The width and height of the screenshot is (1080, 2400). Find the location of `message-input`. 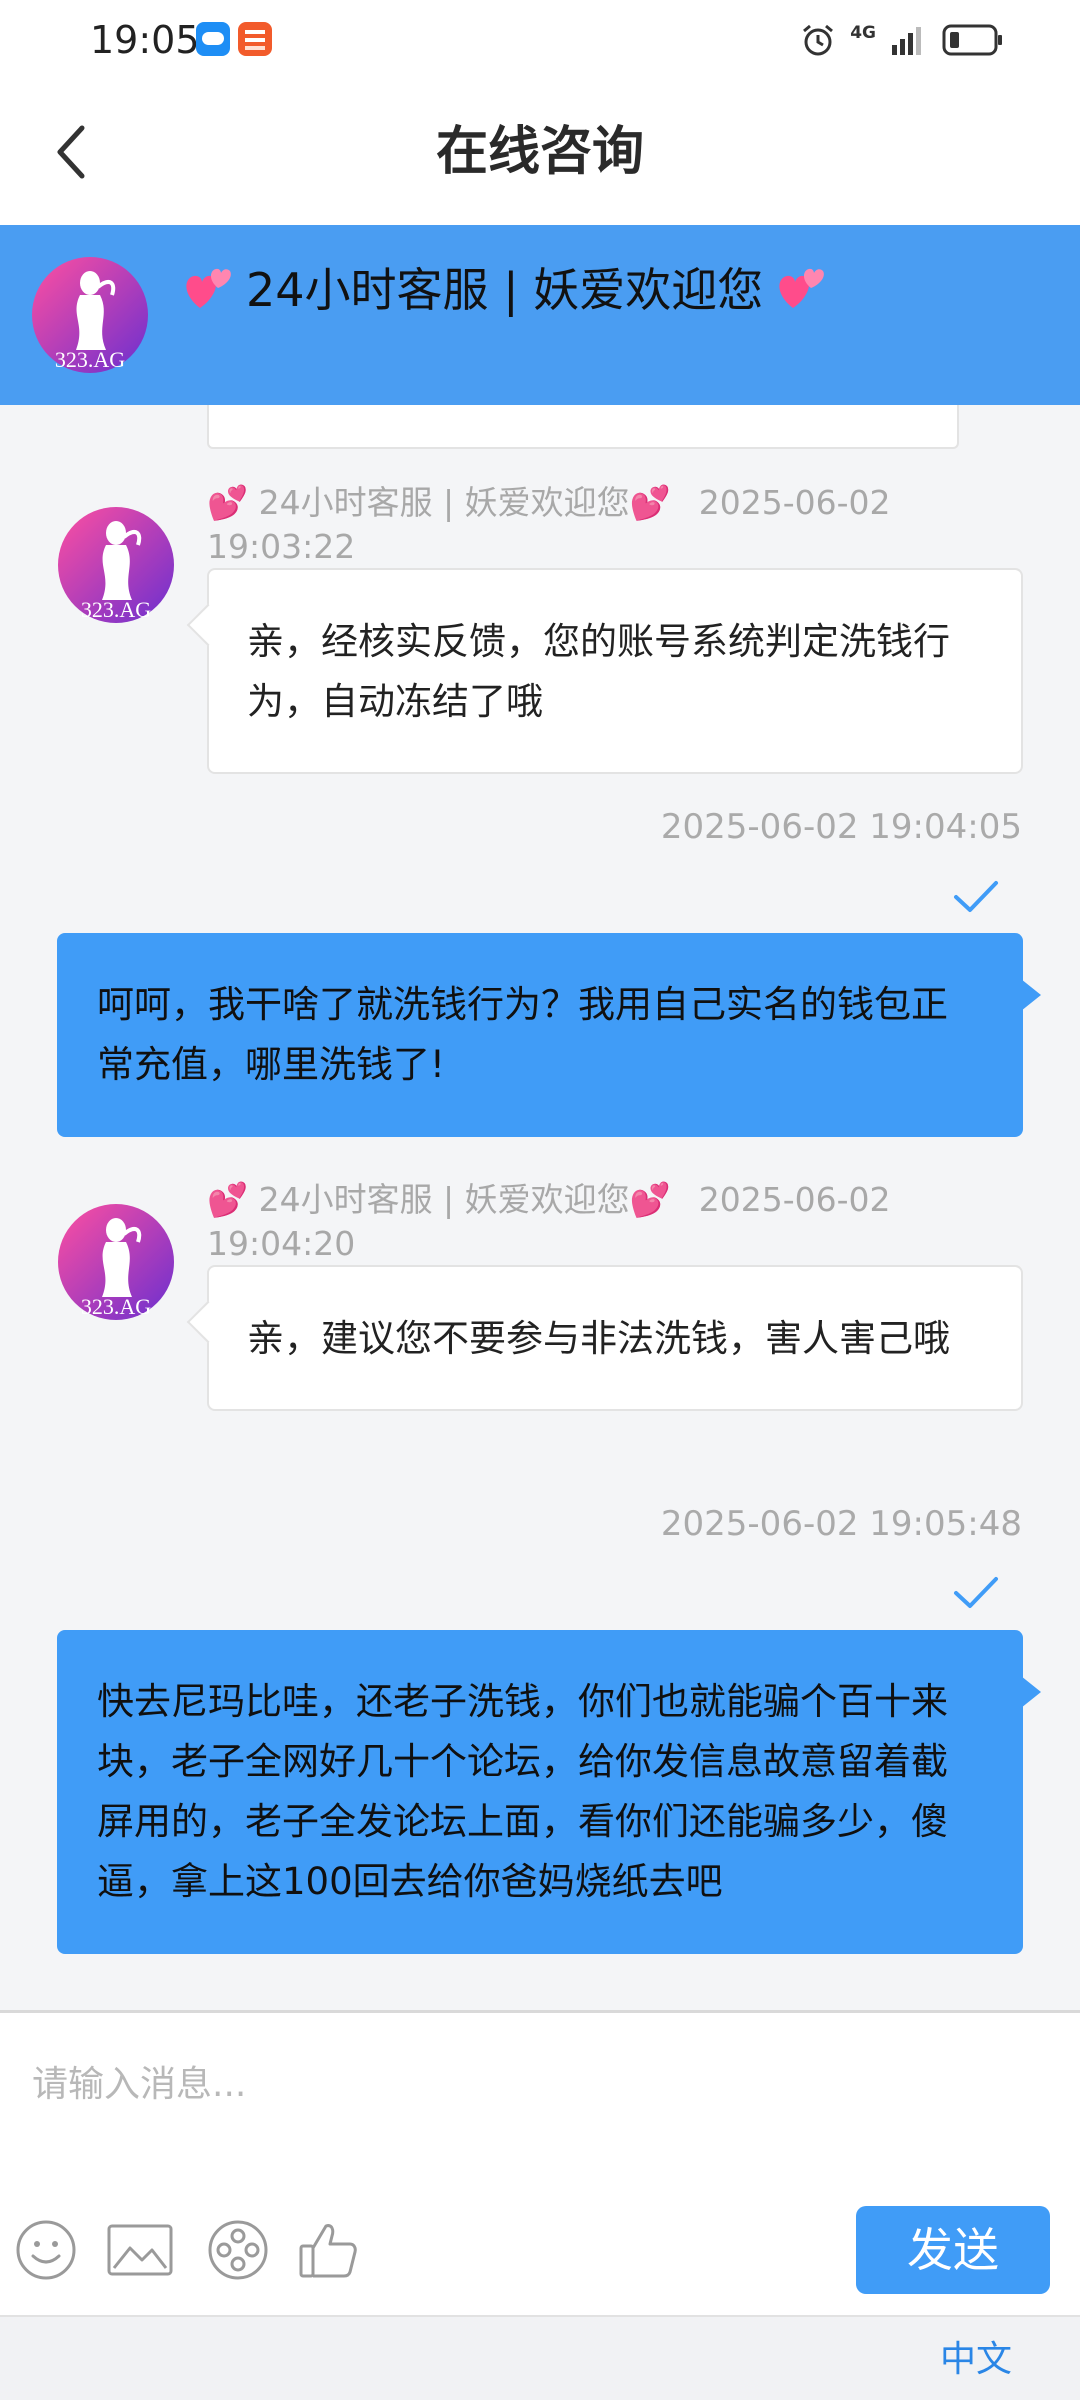

message-input is located at coordinates (532, 2084).